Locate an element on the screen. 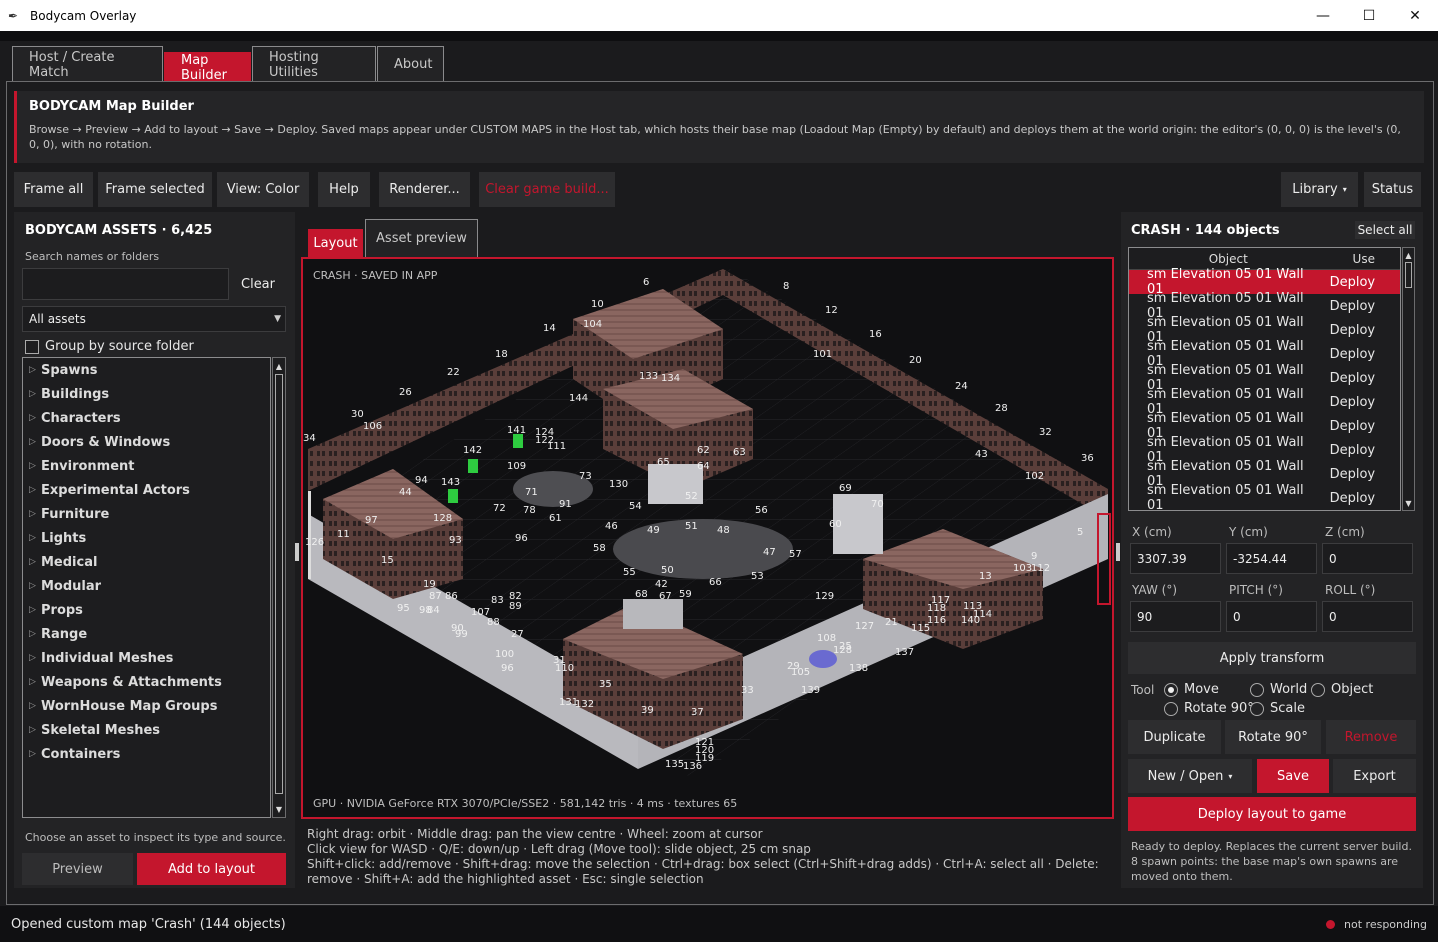 The width and height of the screenshot is (1438, 942). roll-input: 0 is located at coordinates (1367, 616).